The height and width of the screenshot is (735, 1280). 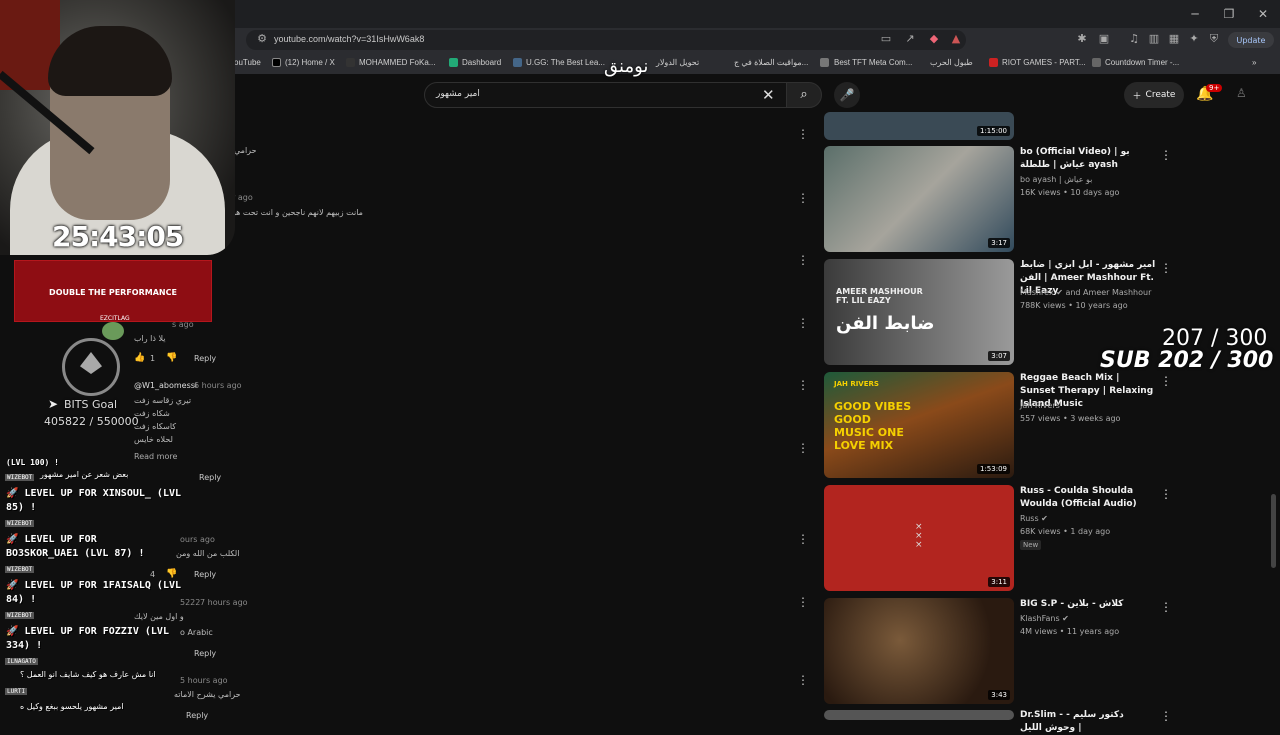 I want to click on new-badge: New, so click(x=1031, y=545).